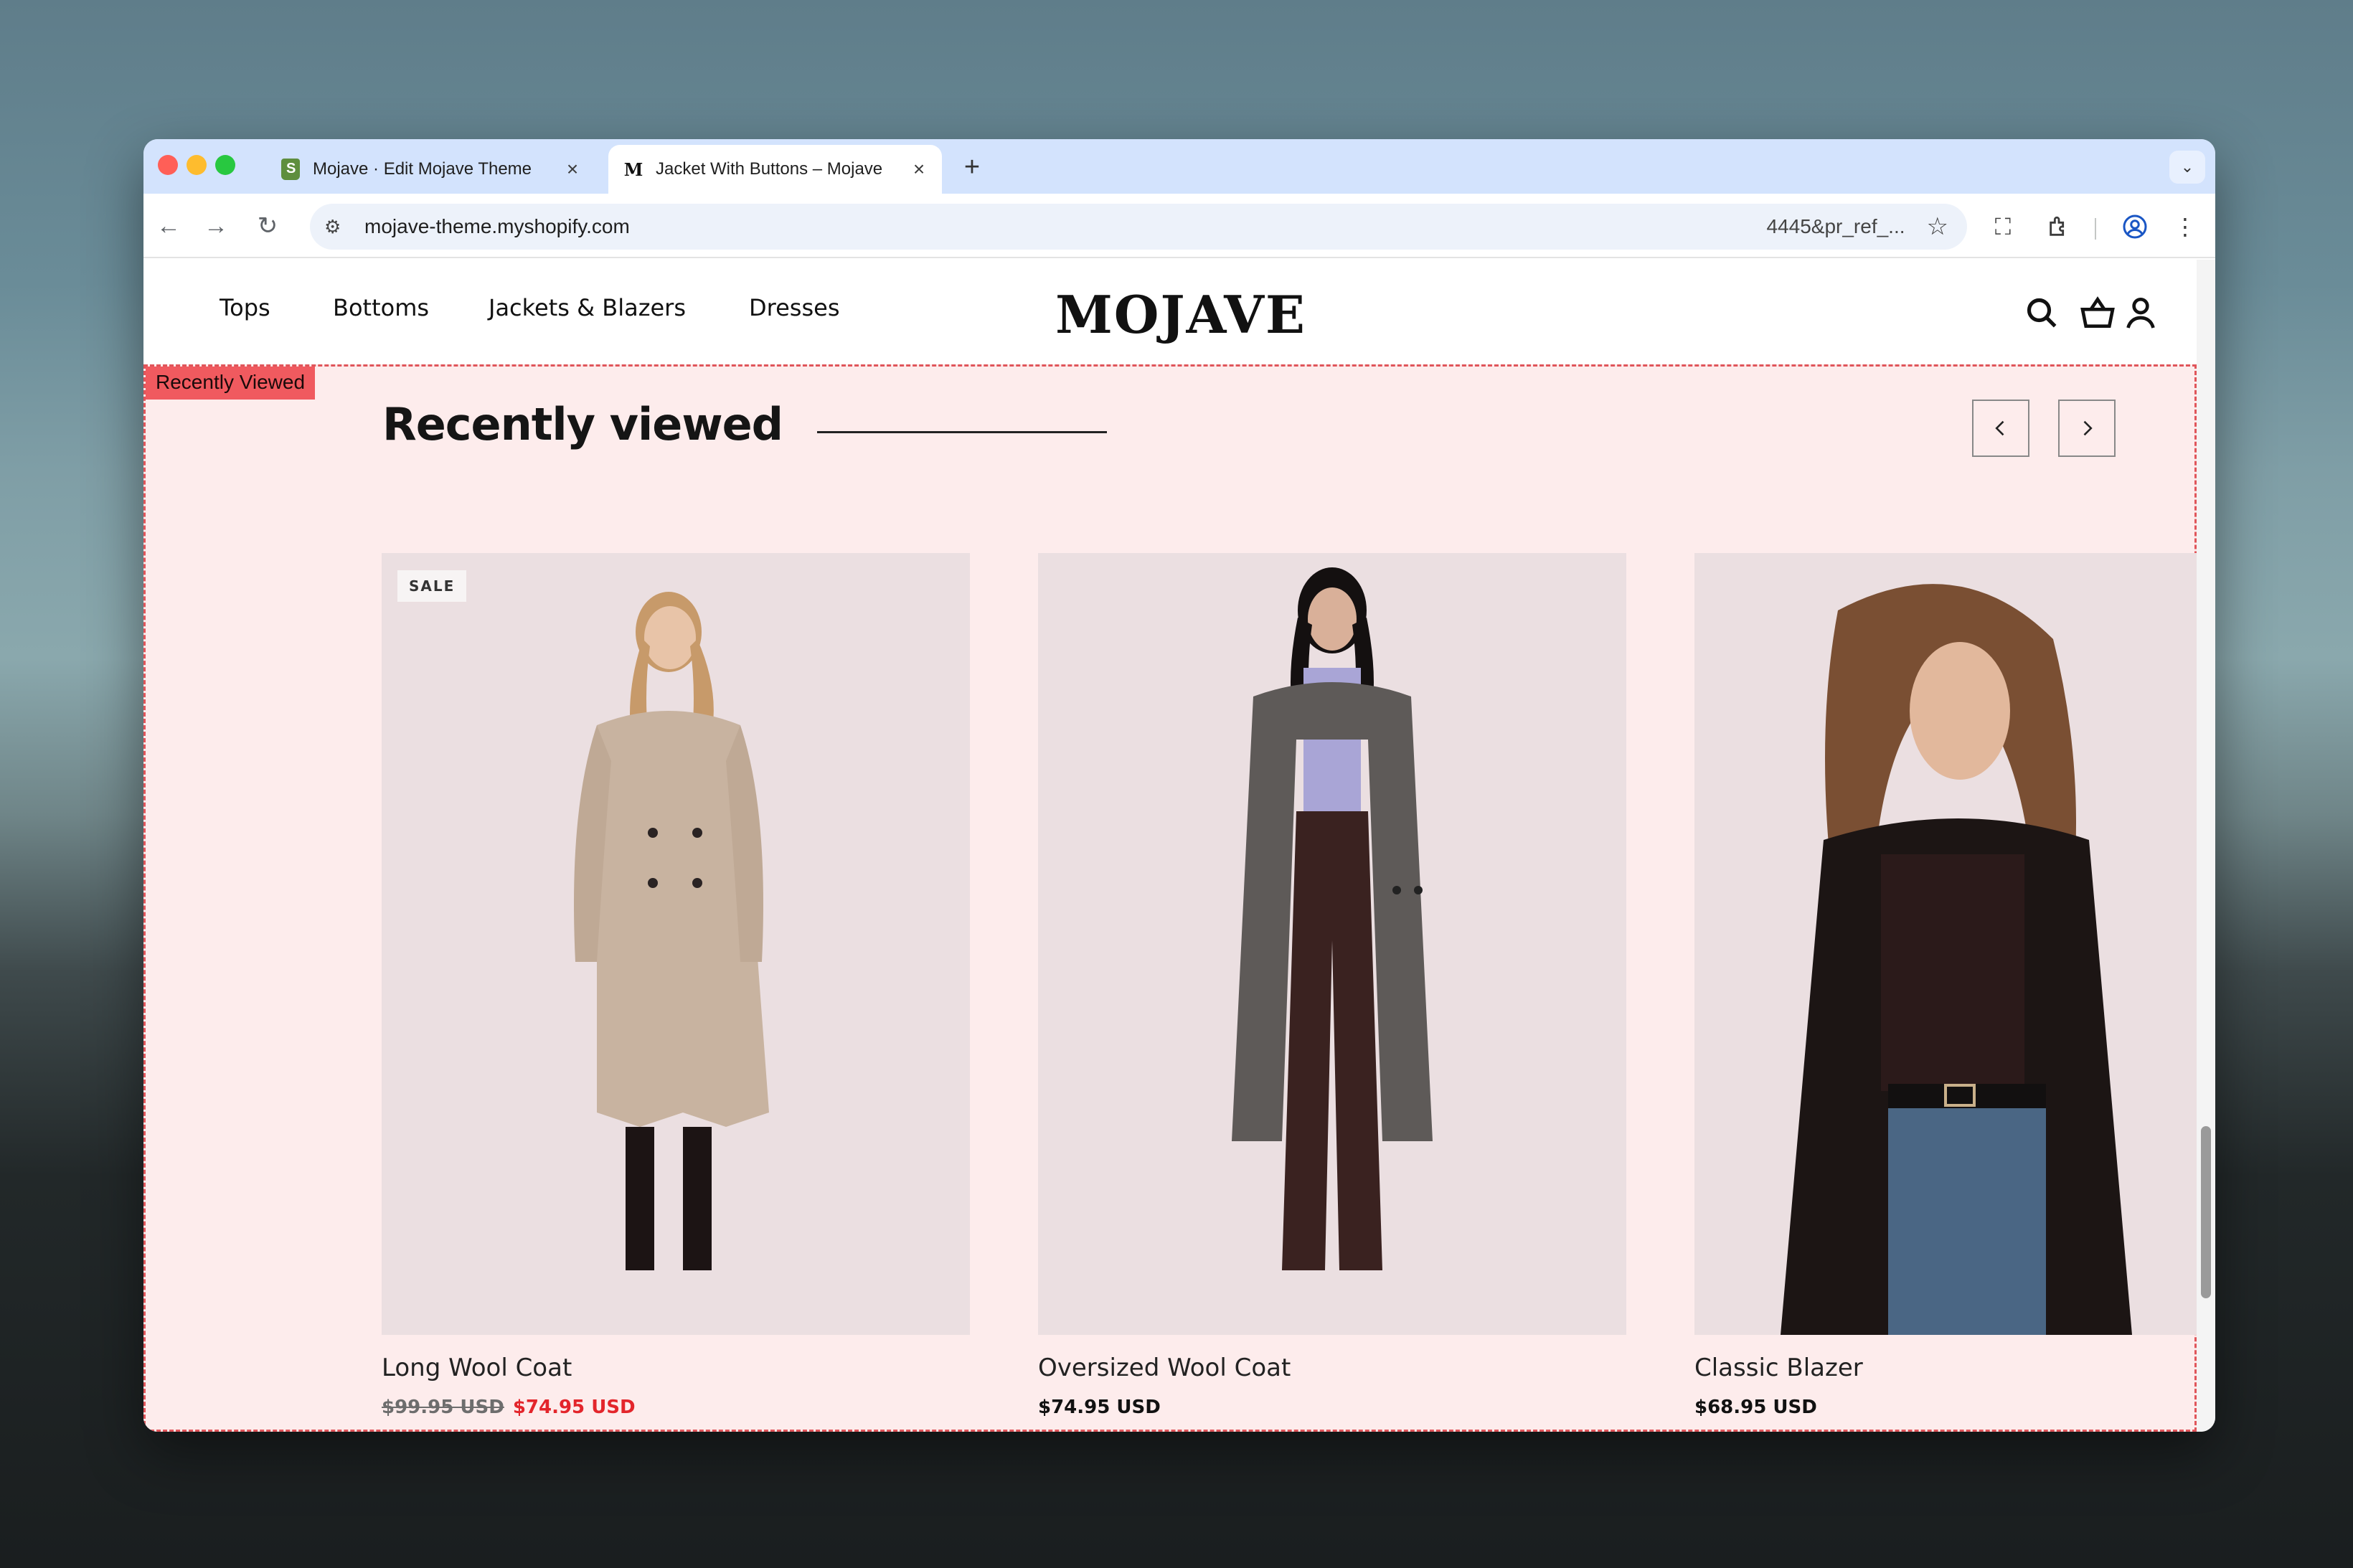  Describe the element at coordinates (2095, 229) in the screenshot. I see `toolbar-divider` at that location.